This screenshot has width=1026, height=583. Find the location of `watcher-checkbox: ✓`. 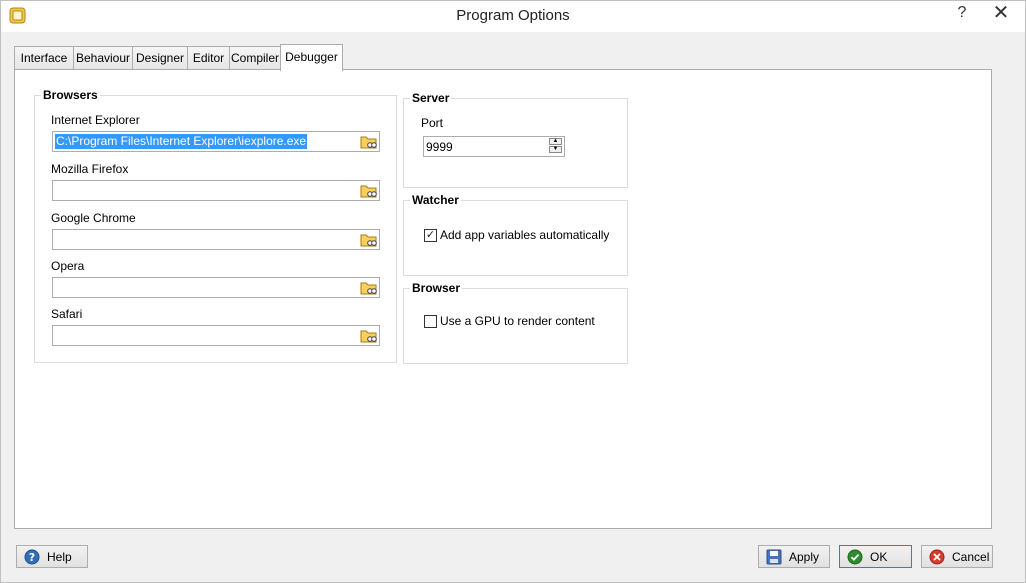

watcher-checkbox: ✓ is located at coordinates (430, 235).